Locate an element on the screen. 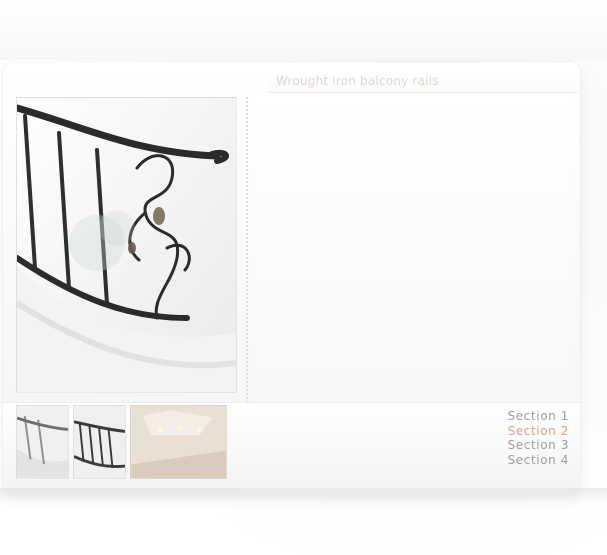 The height and width of the screenshot is (555, 607). stair-thumbnail-icon is located at coordinates (42, 442).